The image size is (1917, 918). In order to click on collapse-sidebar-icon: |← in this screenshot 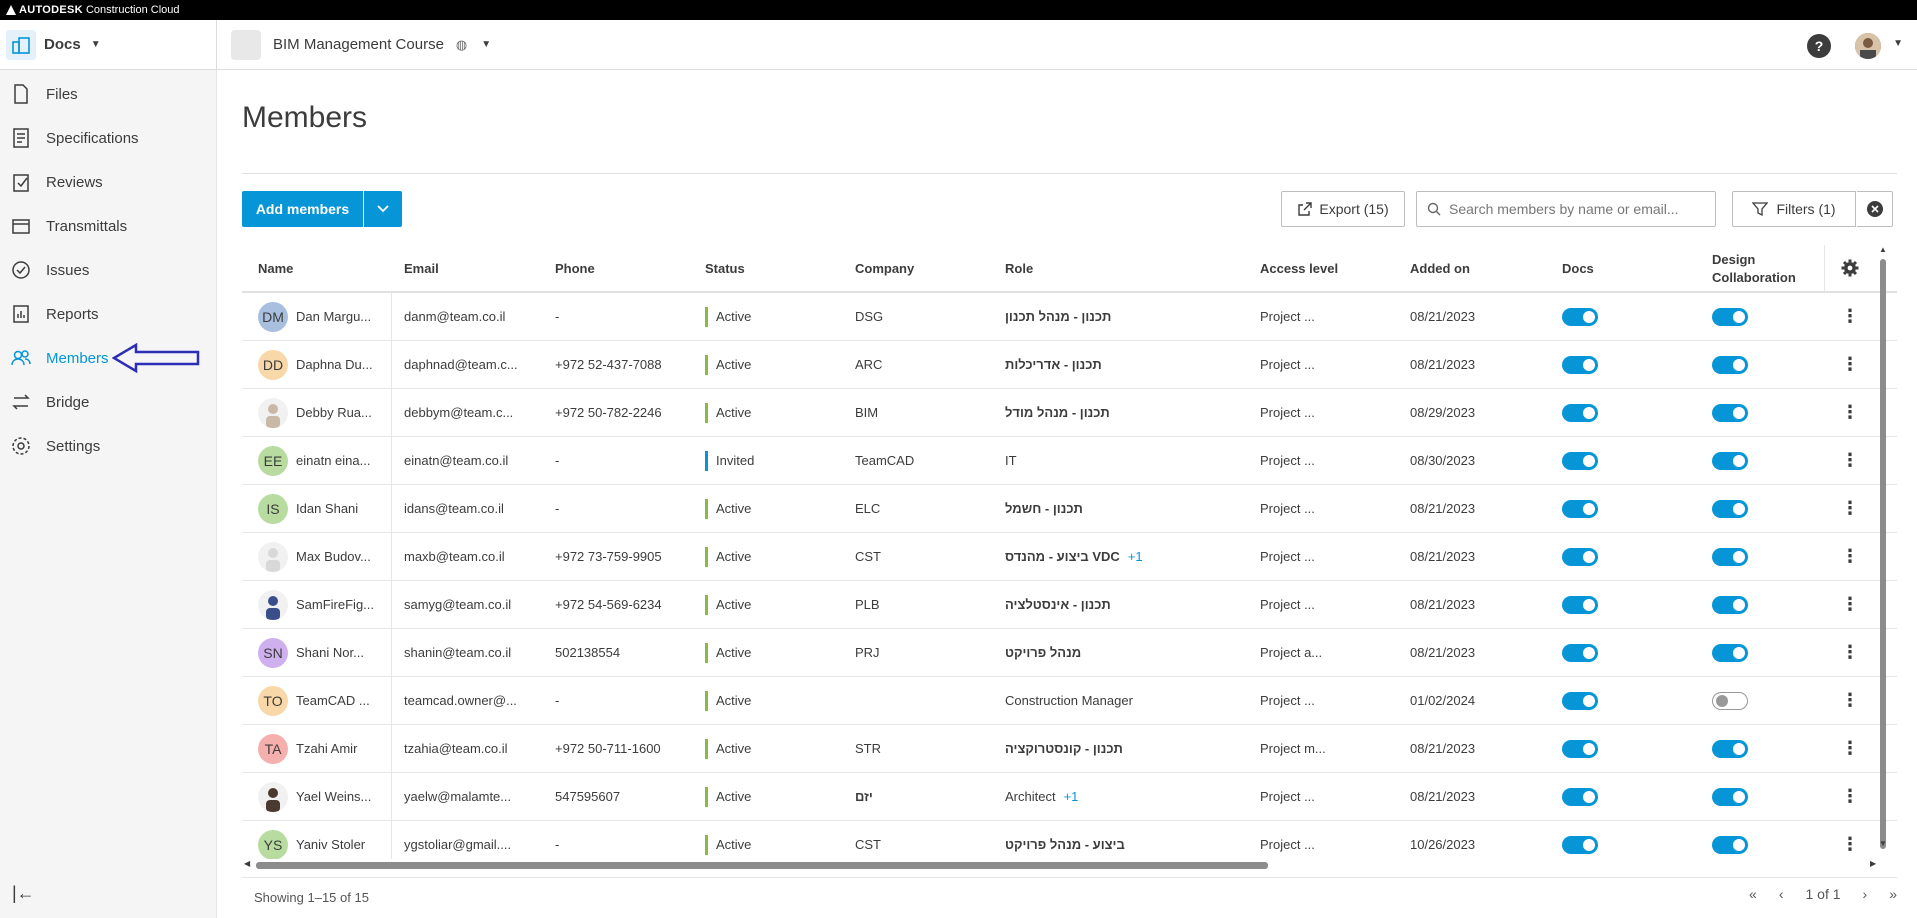, I will do `click(23, 893)`.